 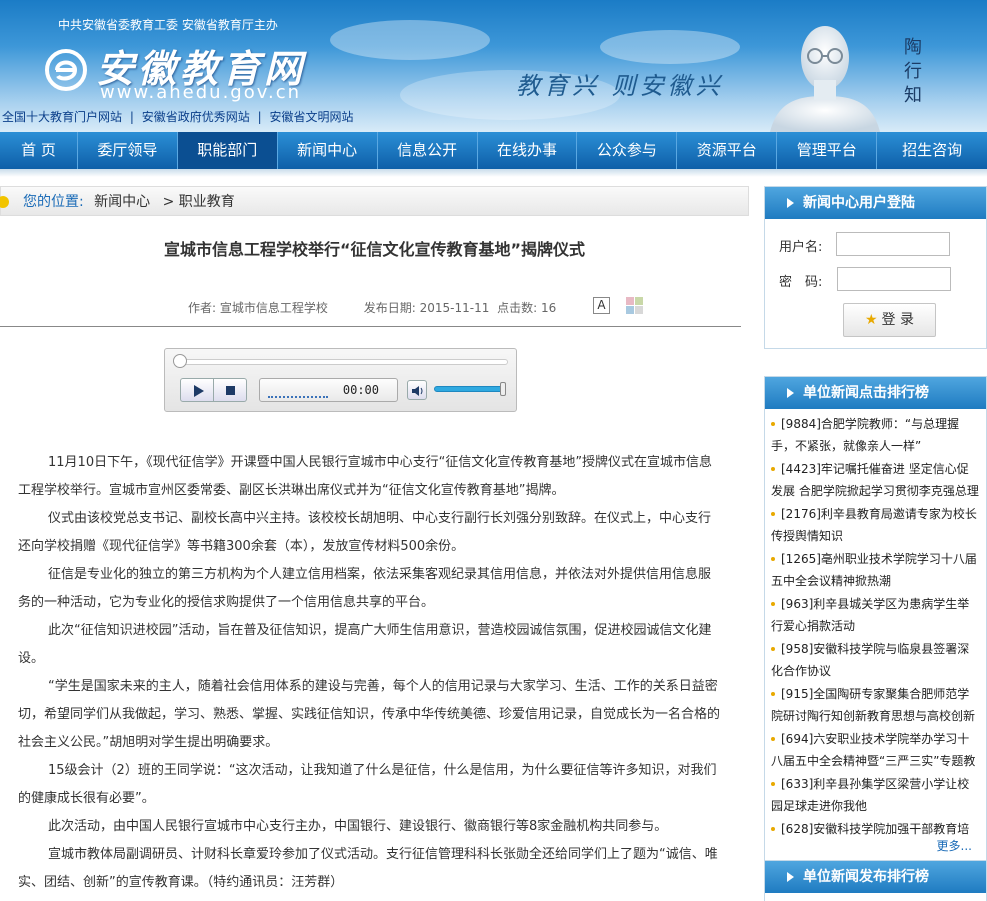 I want to click on rank-item-link: [633]利辛县孙集学区梁营小学让校园足球走进你我他, so click(x=870, y=795).